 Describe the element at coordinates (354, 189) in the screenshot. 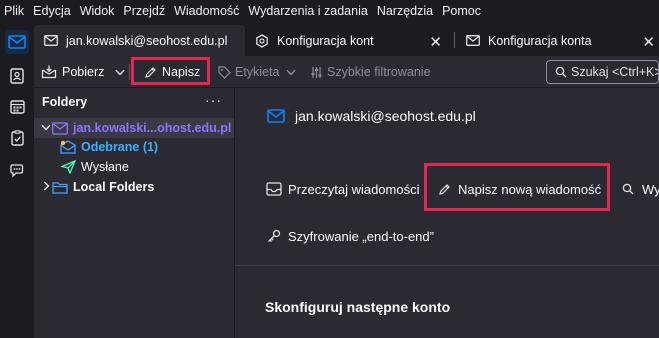

I see `read-messages-label: Przeczytaj wiadomości` at that location.